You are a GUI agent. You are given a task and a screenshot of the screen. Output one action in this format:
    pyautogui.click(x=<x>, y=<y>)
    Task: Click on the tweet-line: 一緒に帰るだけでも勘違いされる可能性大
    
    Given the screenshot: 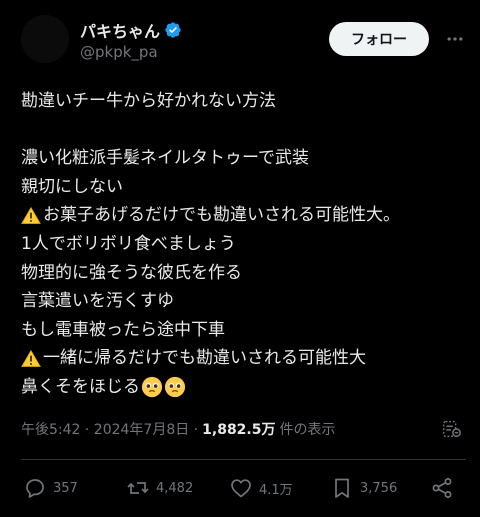 What is the action you would take?
    pyautogui.click(x=243, y=358)
    